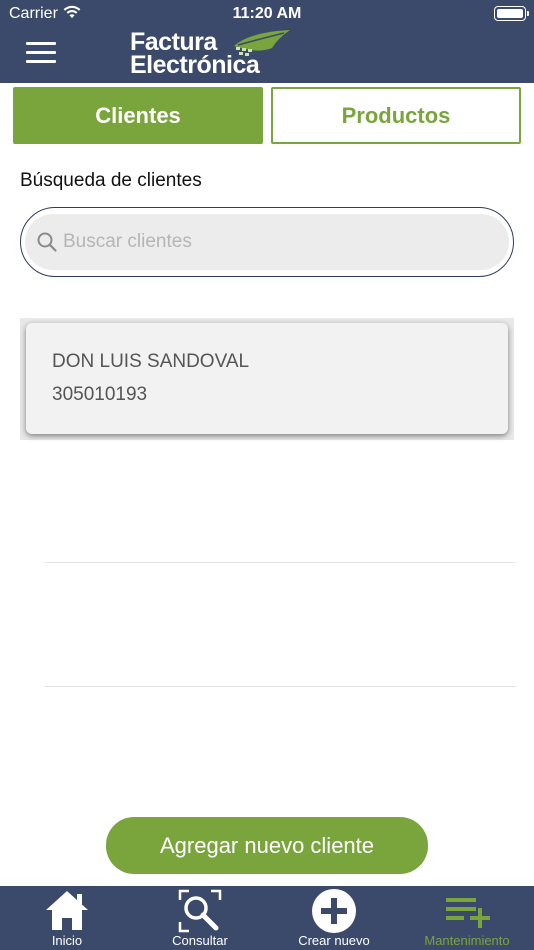 This screenshot has height=950, width=534. I want to click on tab-productos-label: Productos, so click(396, 115).